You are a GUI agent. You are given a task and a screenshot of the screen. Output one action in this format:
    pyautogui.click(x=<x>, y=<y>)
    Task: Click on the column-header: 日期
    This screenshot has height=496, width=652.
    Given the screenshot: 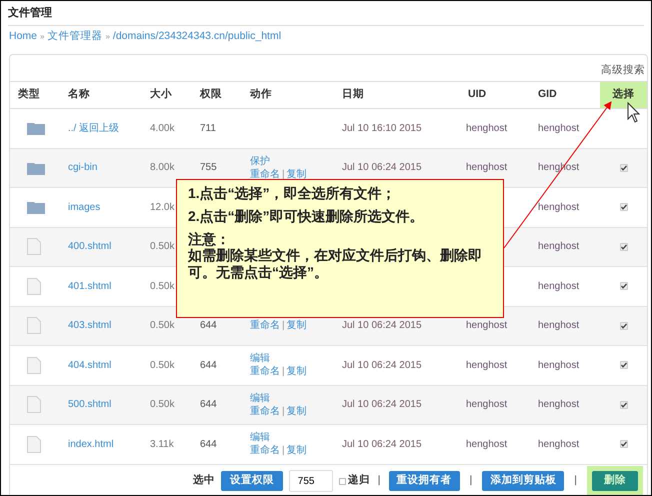 What is the action you would take?
    pyautogui.click(x=353, y=94)
    